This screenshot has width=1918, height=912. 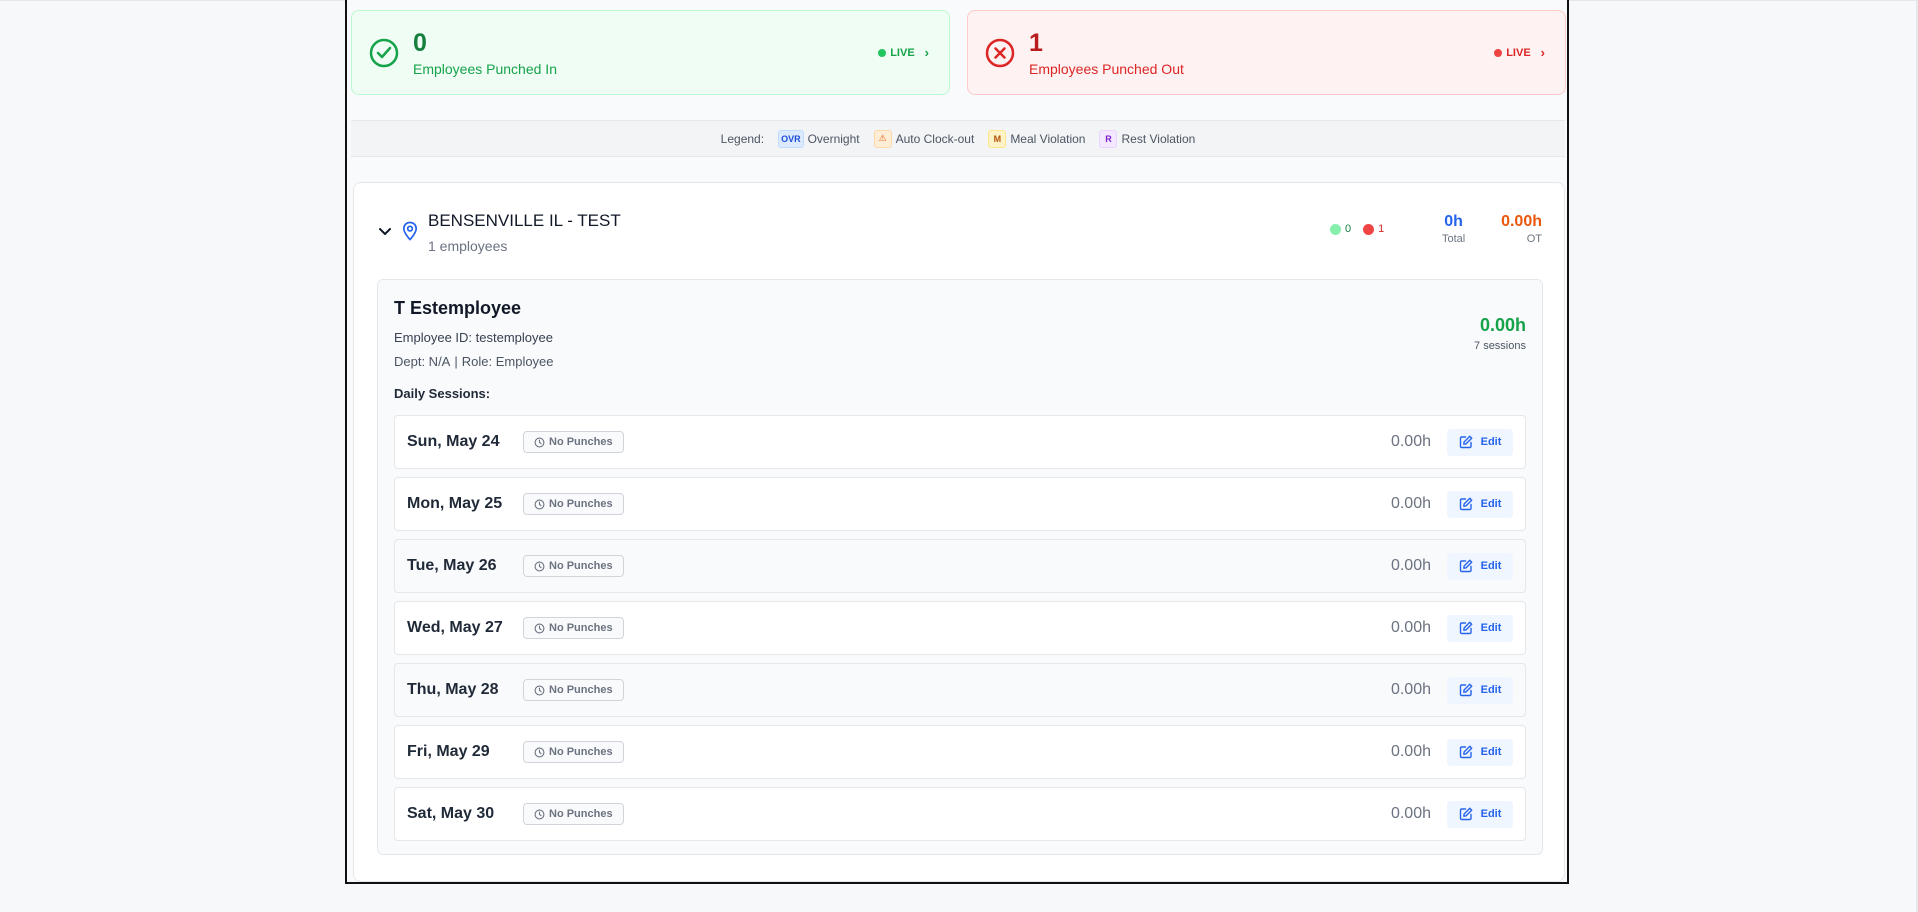 What do you see at coordinates (453, 689) in the screenshot?
I see `session-date: Thu, May 28` at bounding box center [453, 689].